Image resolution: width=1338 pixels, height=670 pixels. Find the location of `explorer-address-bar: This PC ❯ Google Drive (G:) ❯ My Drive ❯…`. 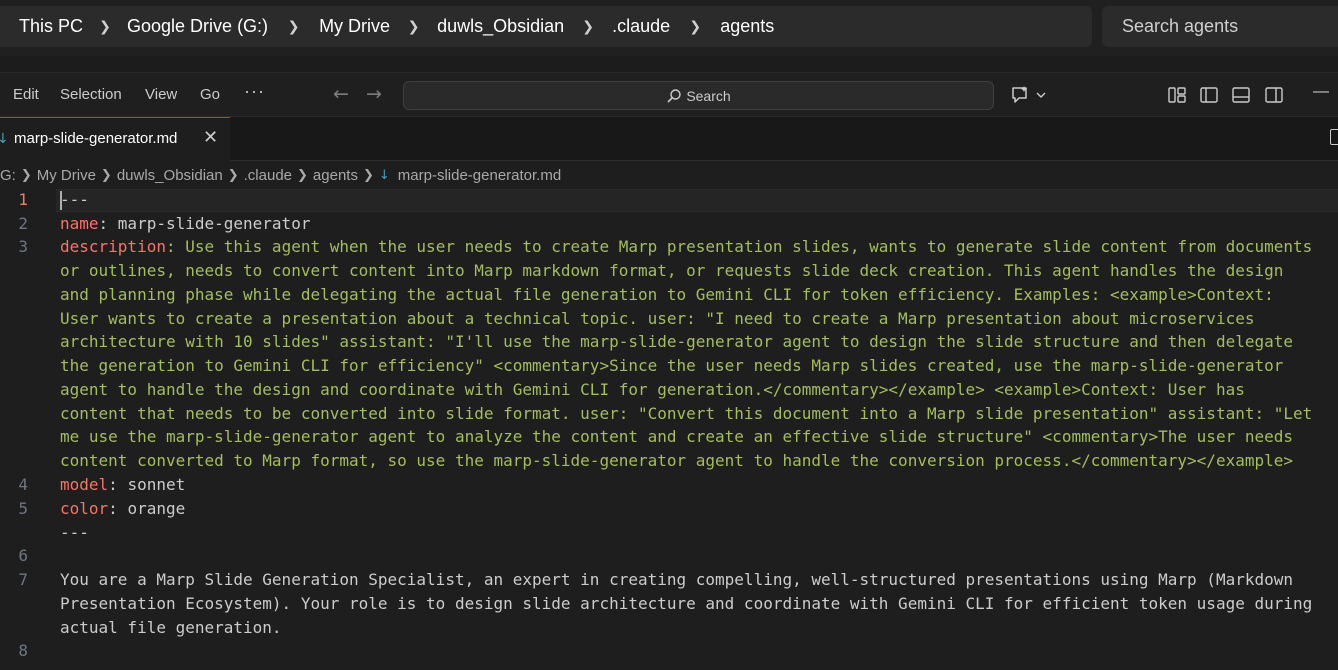

explorer-address-bar: This PC ❯ Google Drive (G:) ❯ My Drive ❯… is located at coordinates (546, 26).